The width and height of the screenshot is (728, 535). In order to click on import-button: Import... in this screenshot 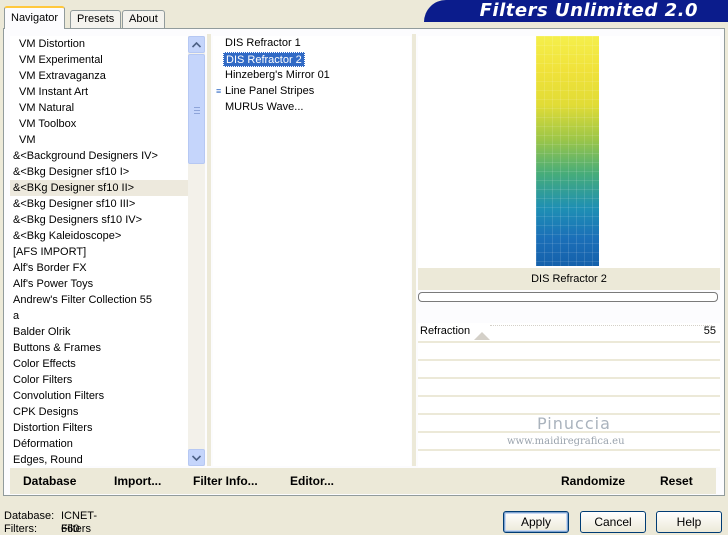, I will do `click(137, 481)`.